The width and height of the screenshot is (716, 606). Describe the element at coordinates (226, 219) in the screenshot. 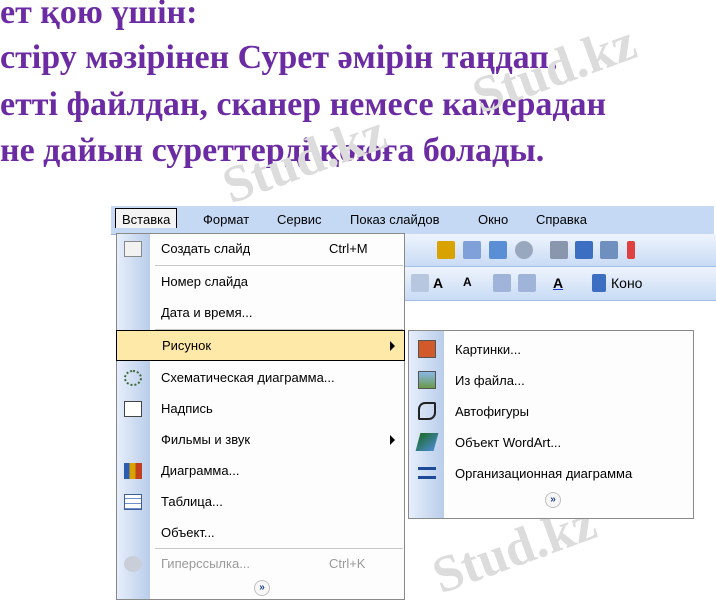

I see `menu-format: Формат` at that location.